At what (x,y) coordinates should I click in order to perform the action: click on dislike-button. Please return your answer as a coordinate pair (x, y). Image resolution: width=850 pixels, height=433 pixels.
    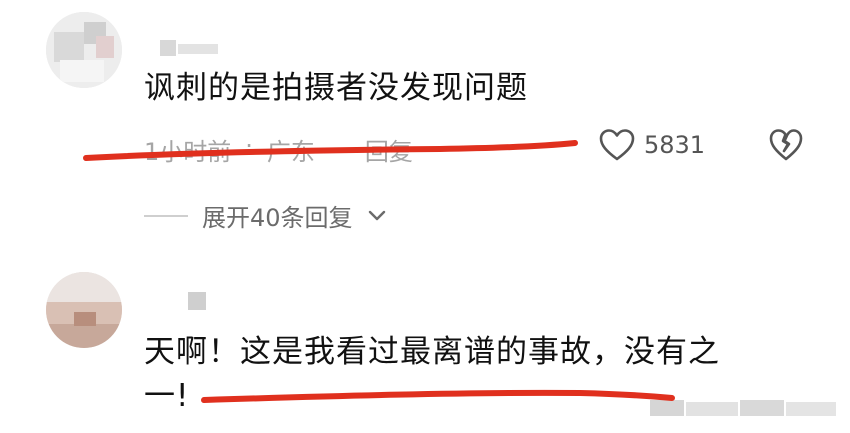
    Looking at the image, I should click on (786, 147).